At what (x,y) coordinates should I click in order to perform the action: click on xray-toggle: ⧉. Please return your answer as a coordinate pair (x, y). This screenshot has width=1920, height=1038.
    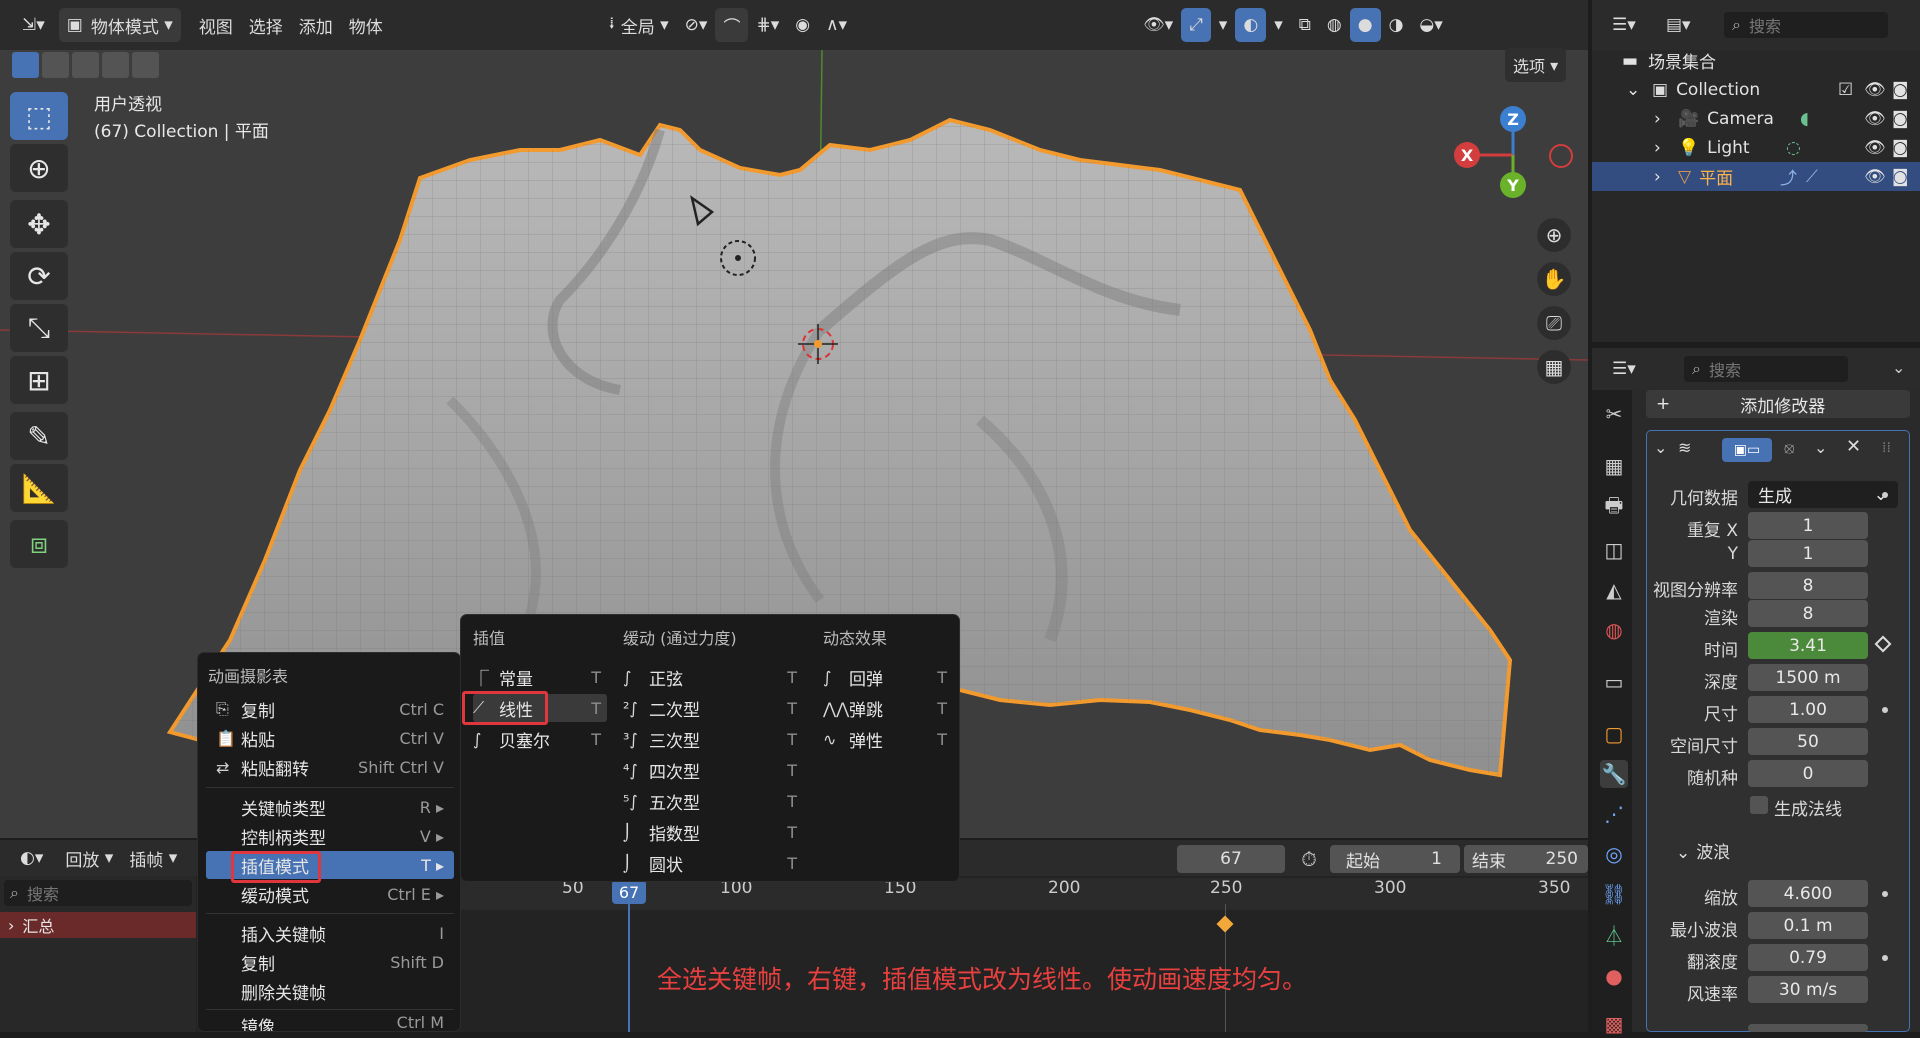
    Looking at the image, I should click on (1305, 25).